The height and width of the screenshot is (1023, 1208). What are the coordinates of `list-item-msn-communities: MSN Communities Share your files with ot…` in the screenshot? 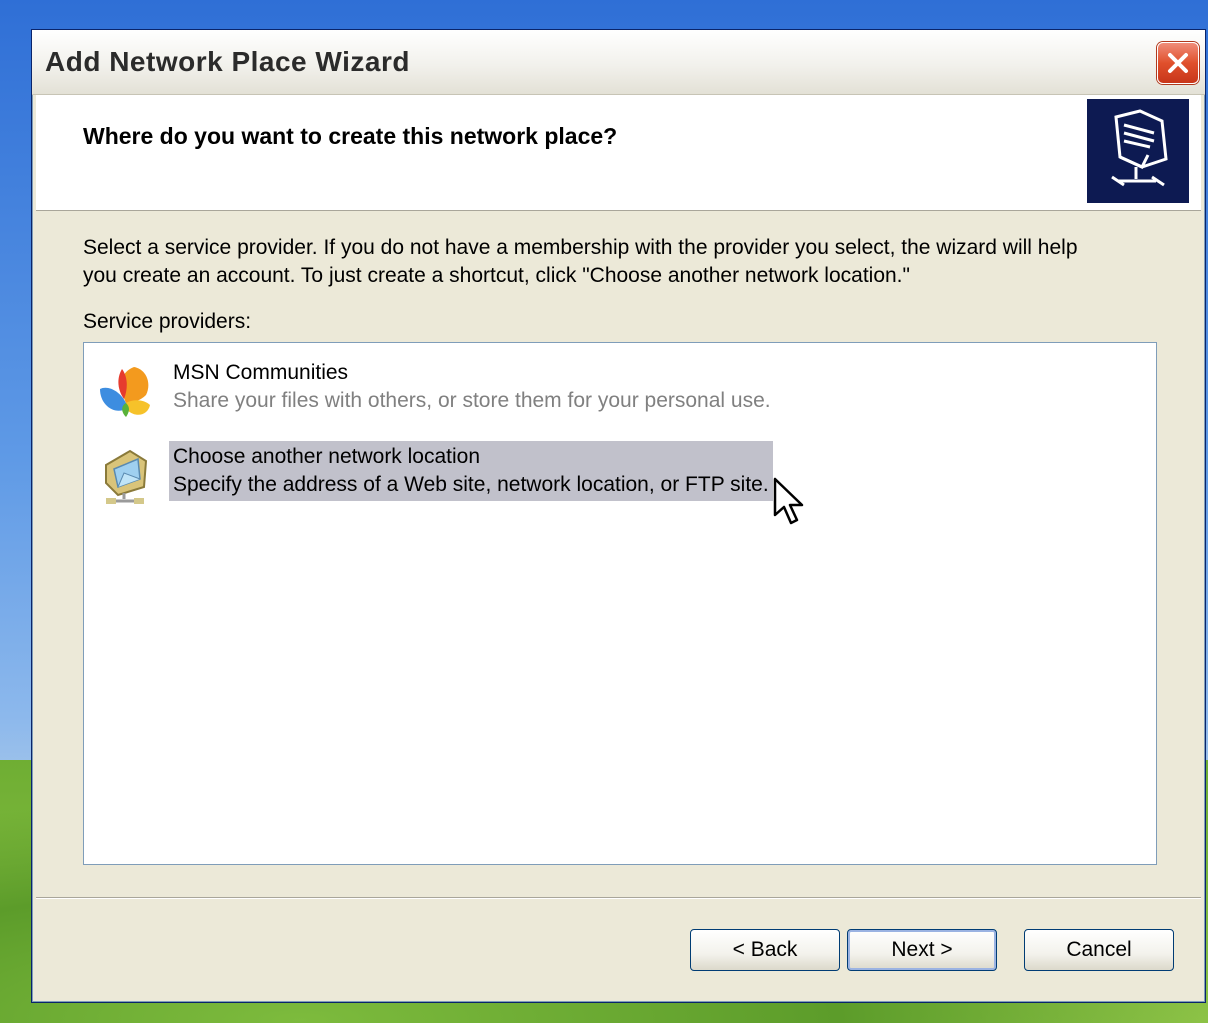 It's located at (464, 390).